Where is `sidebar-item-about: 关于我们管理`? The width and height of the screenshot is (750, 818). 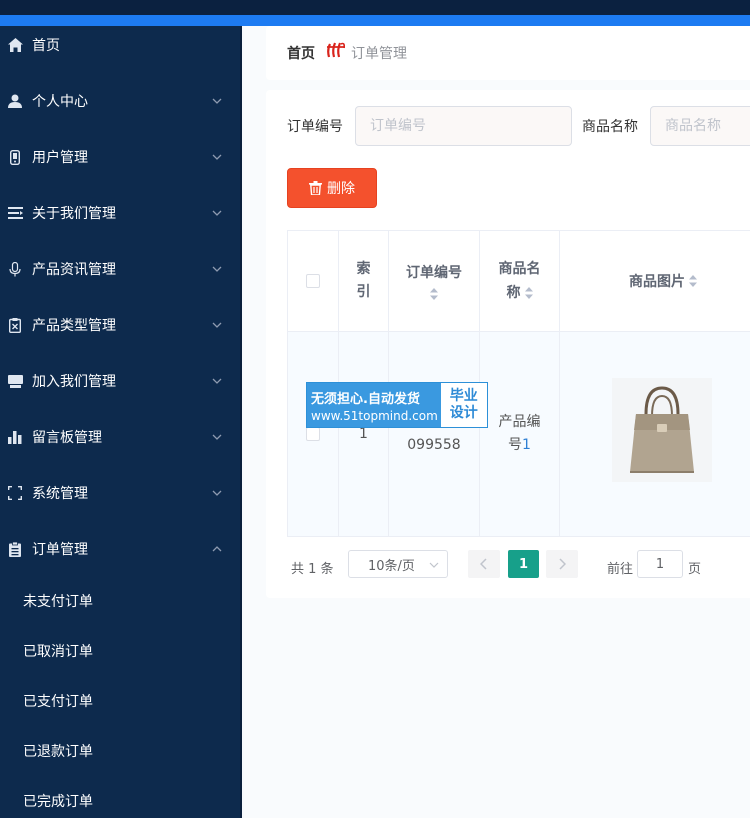
sidebar-item-about: 关于我们管理 is located at coordinates (120, 213).